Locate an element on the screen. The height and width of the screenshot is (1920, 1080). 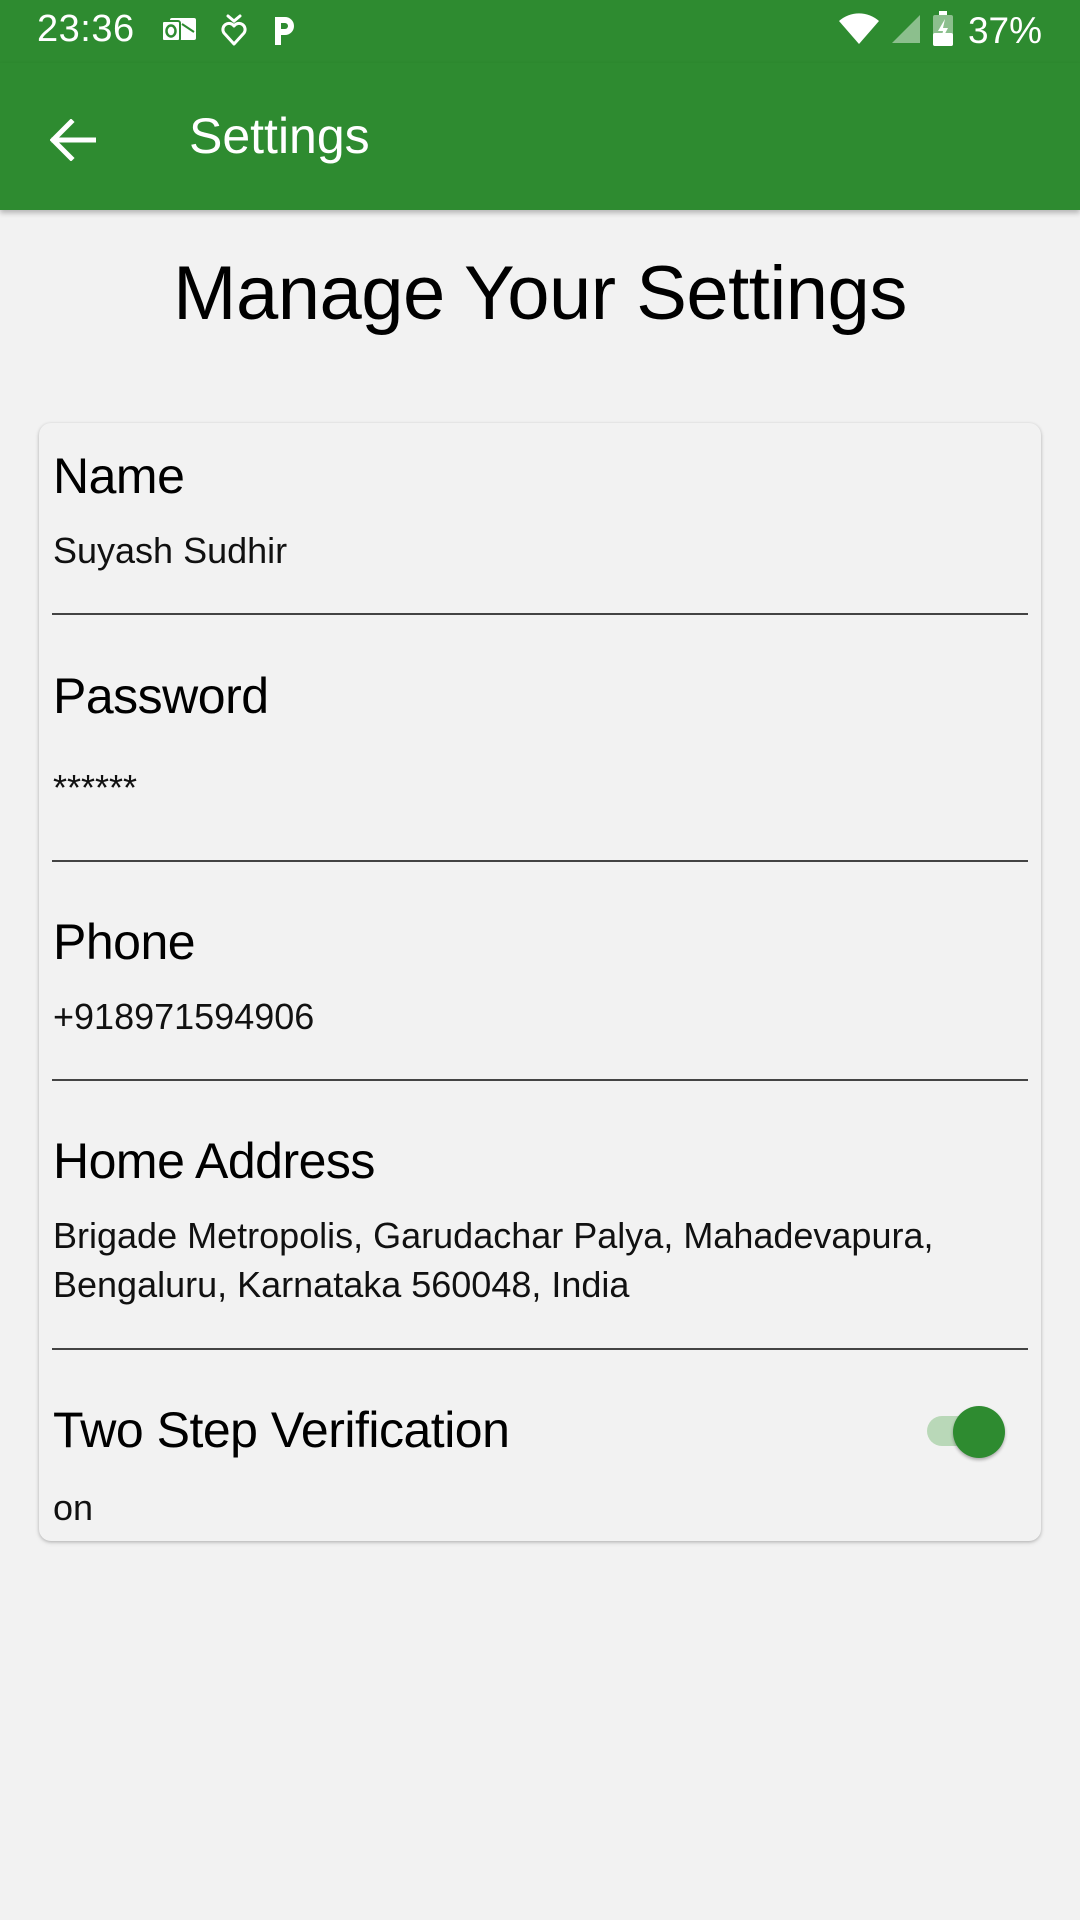
password-value: ****** is located at coordinates (95, 787).